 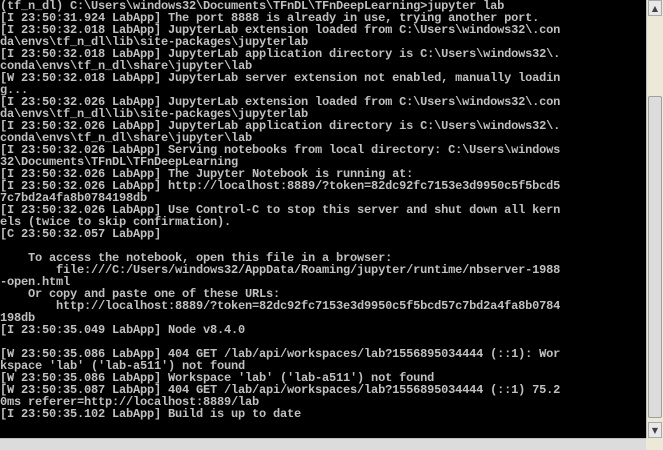 What do you see at coordinates (655, 430) in the screenshot?
I see `scroll-down-arrow-icon: ▼` at bounding box center [655, 430].